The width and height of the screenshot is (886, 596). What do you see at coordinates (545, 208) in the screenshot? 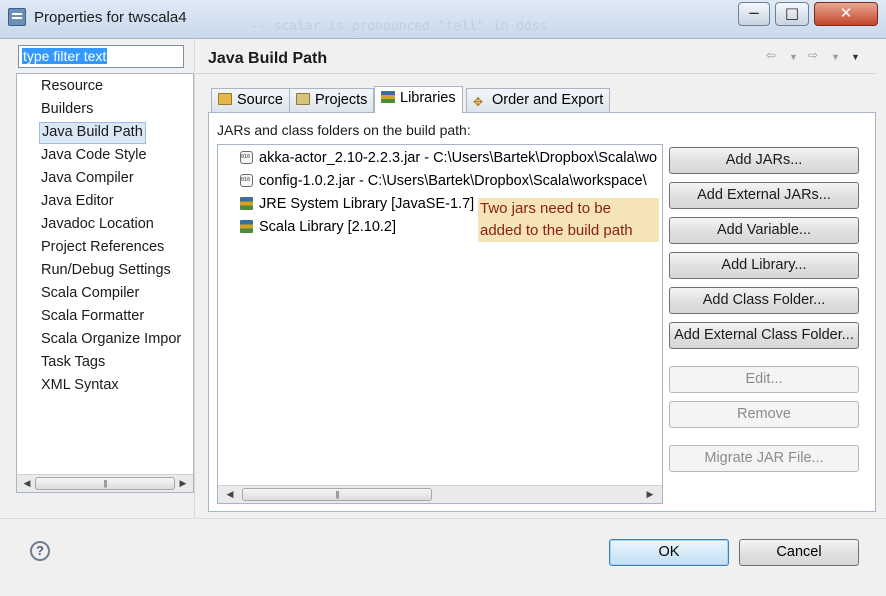
I see `note-line: Two jars need to be` at bounding box center [545, 208].